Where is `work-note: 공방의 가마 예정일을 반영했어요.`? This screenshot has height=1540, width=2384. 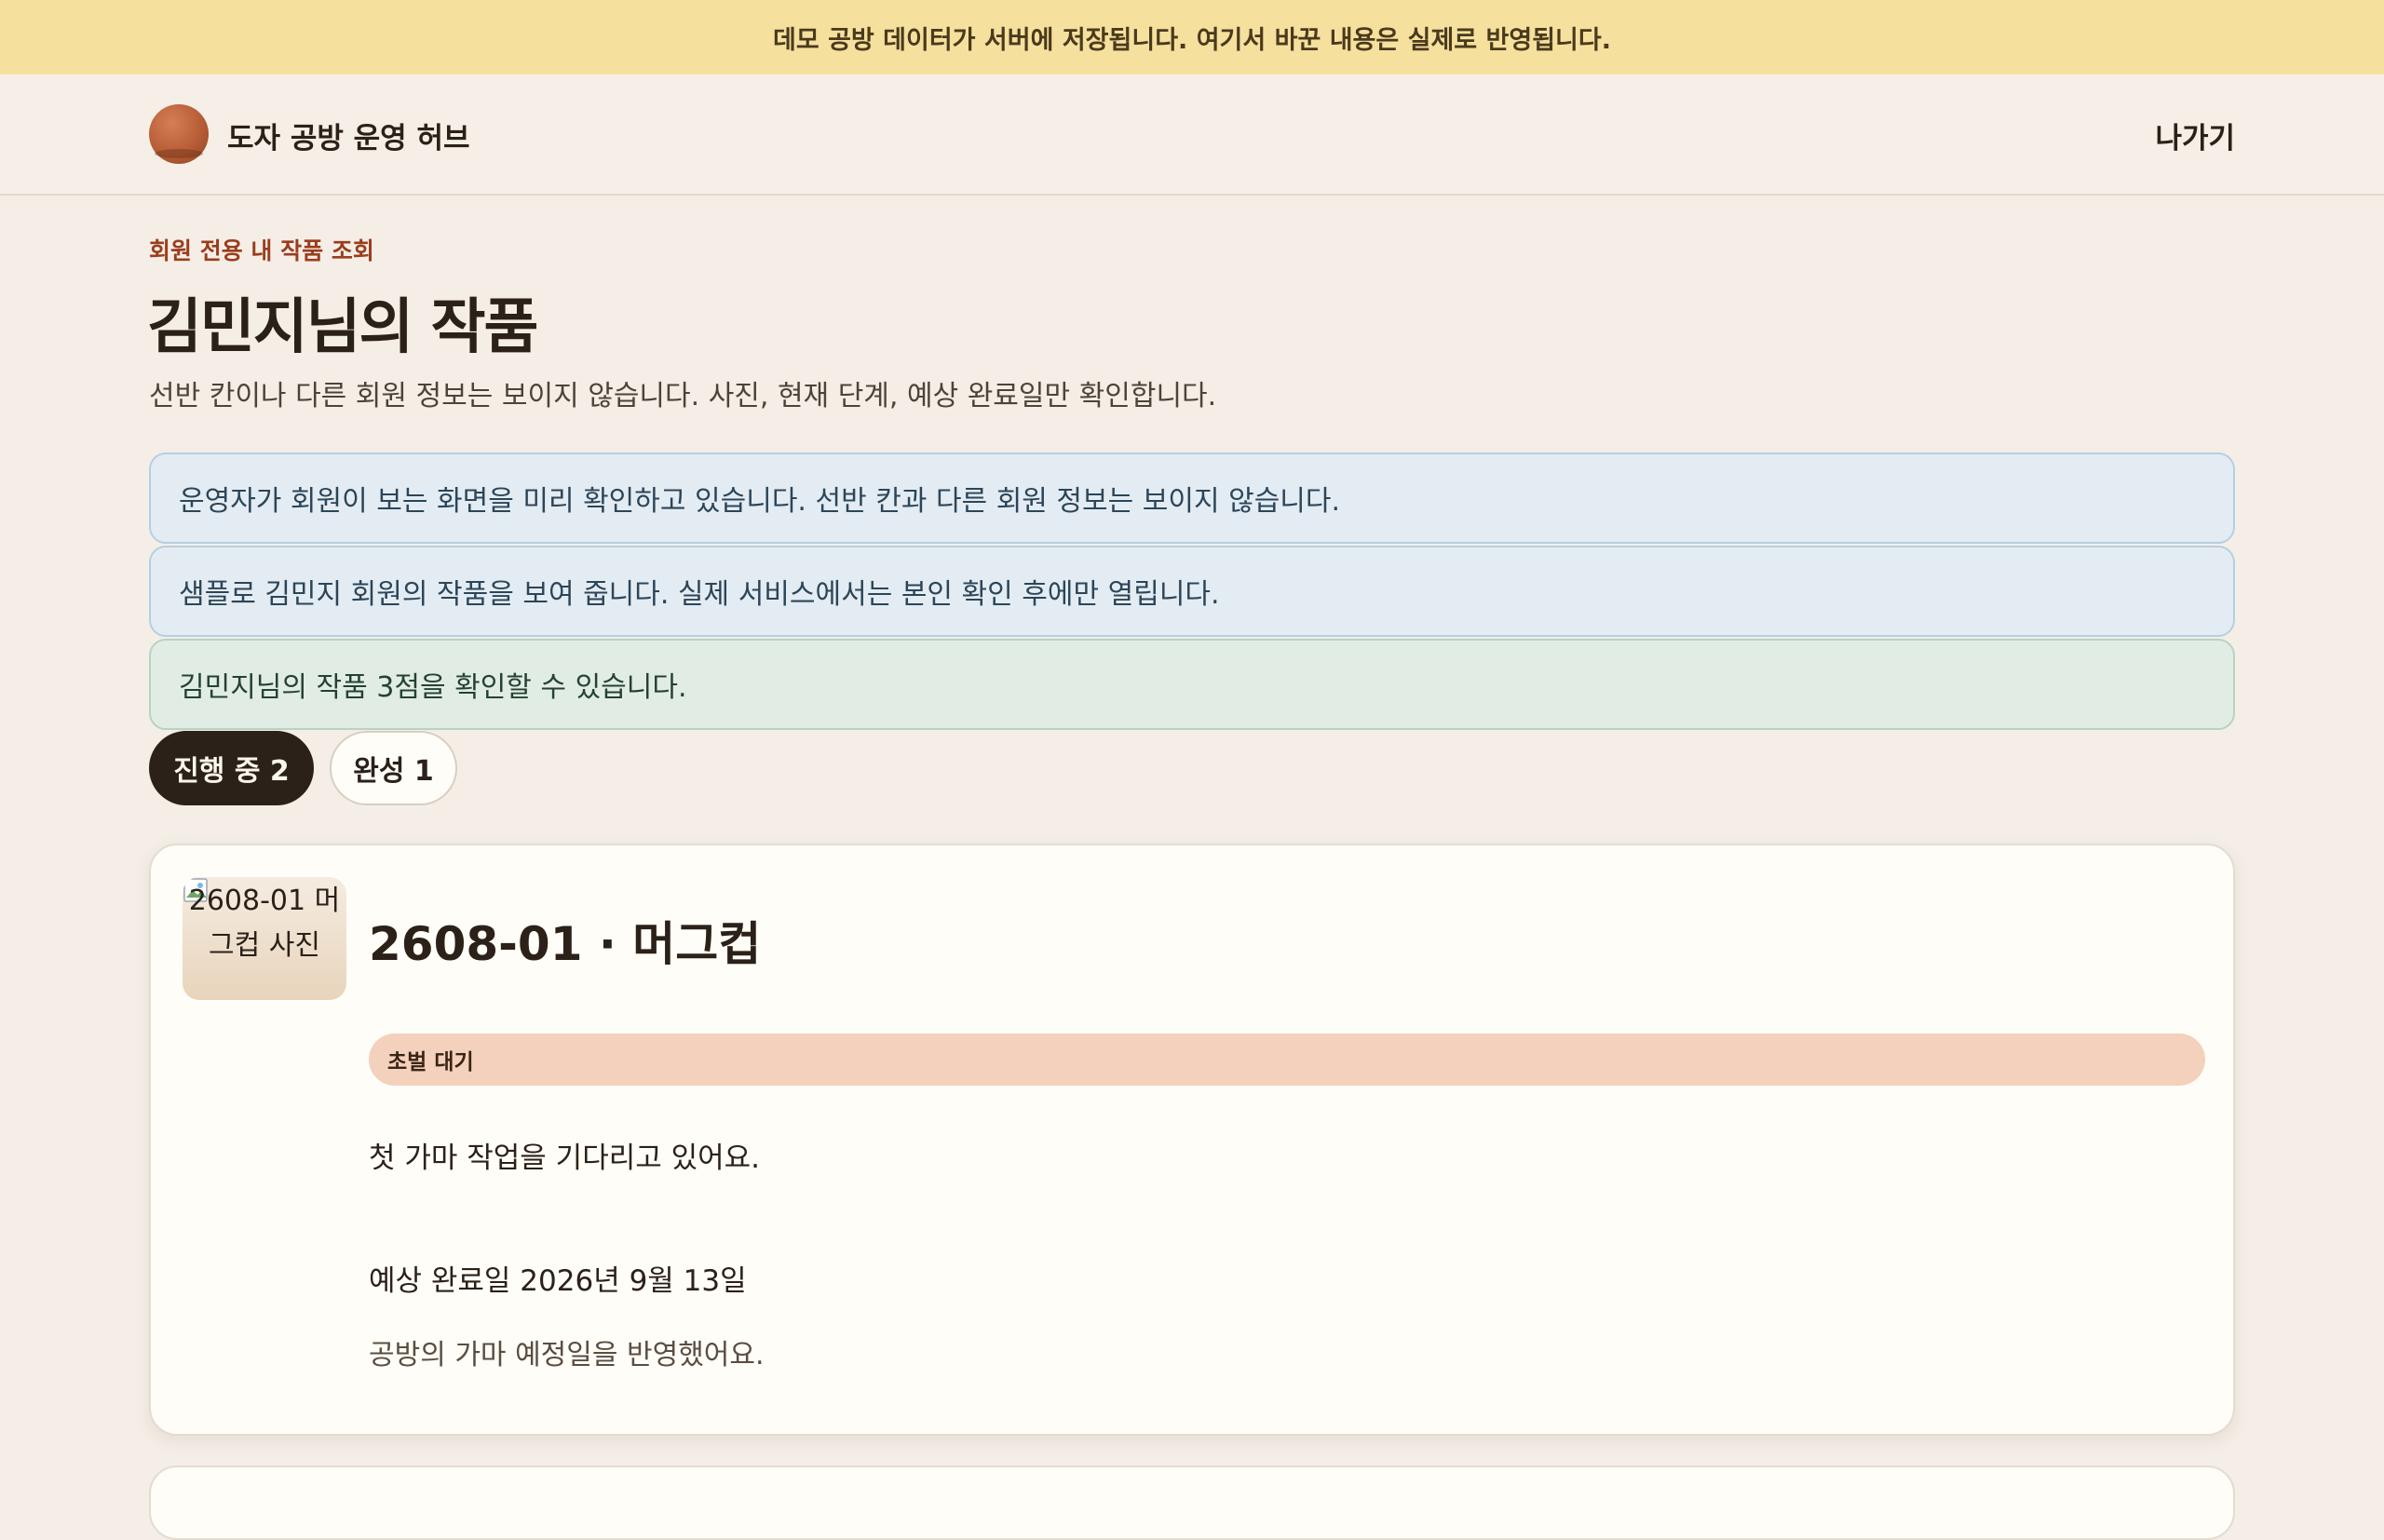 work-note: 공방의 가마 예정일을 반영했어요. is located at coordinates (567, 1355).